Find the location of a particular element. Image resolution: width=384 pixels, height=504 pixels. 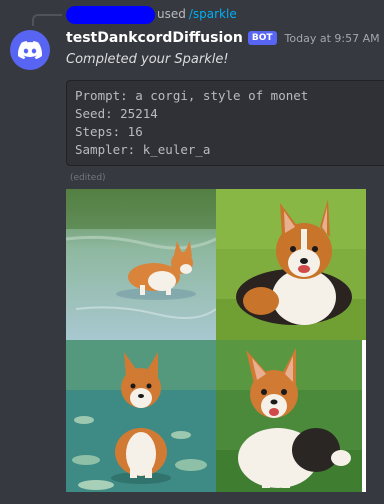

status-message: Completed your Sparkle! is located at coordinates (147, 59).